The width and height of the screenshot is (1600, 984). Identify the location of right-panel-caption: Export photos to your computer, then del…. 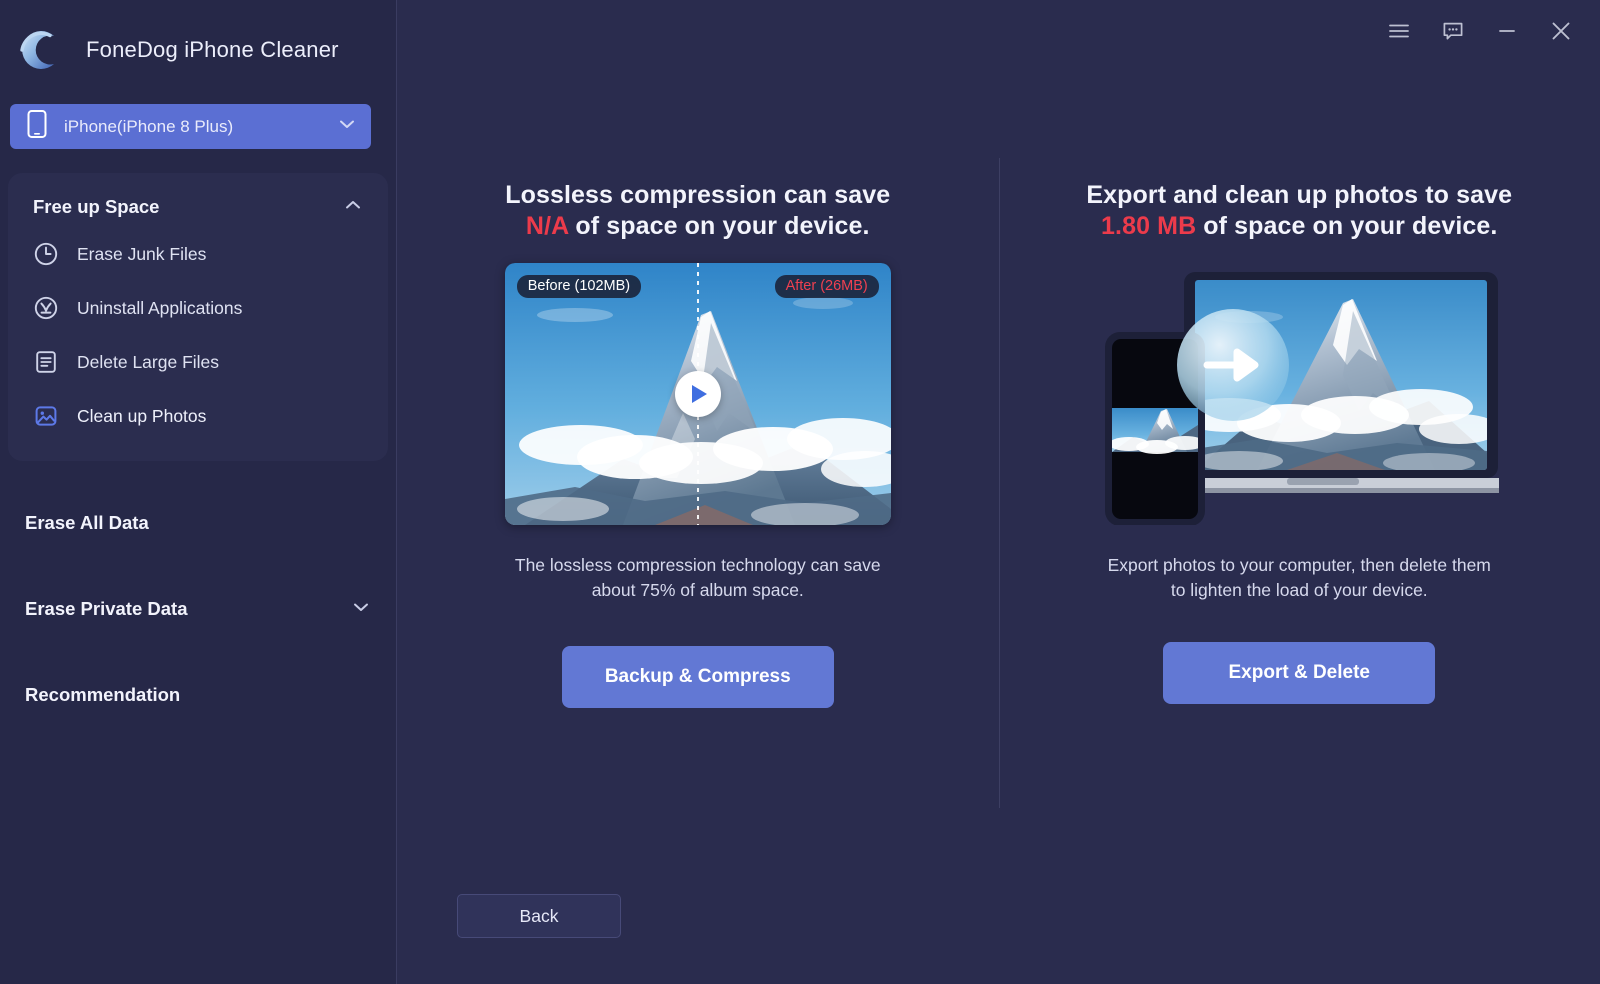
(1299, 578).